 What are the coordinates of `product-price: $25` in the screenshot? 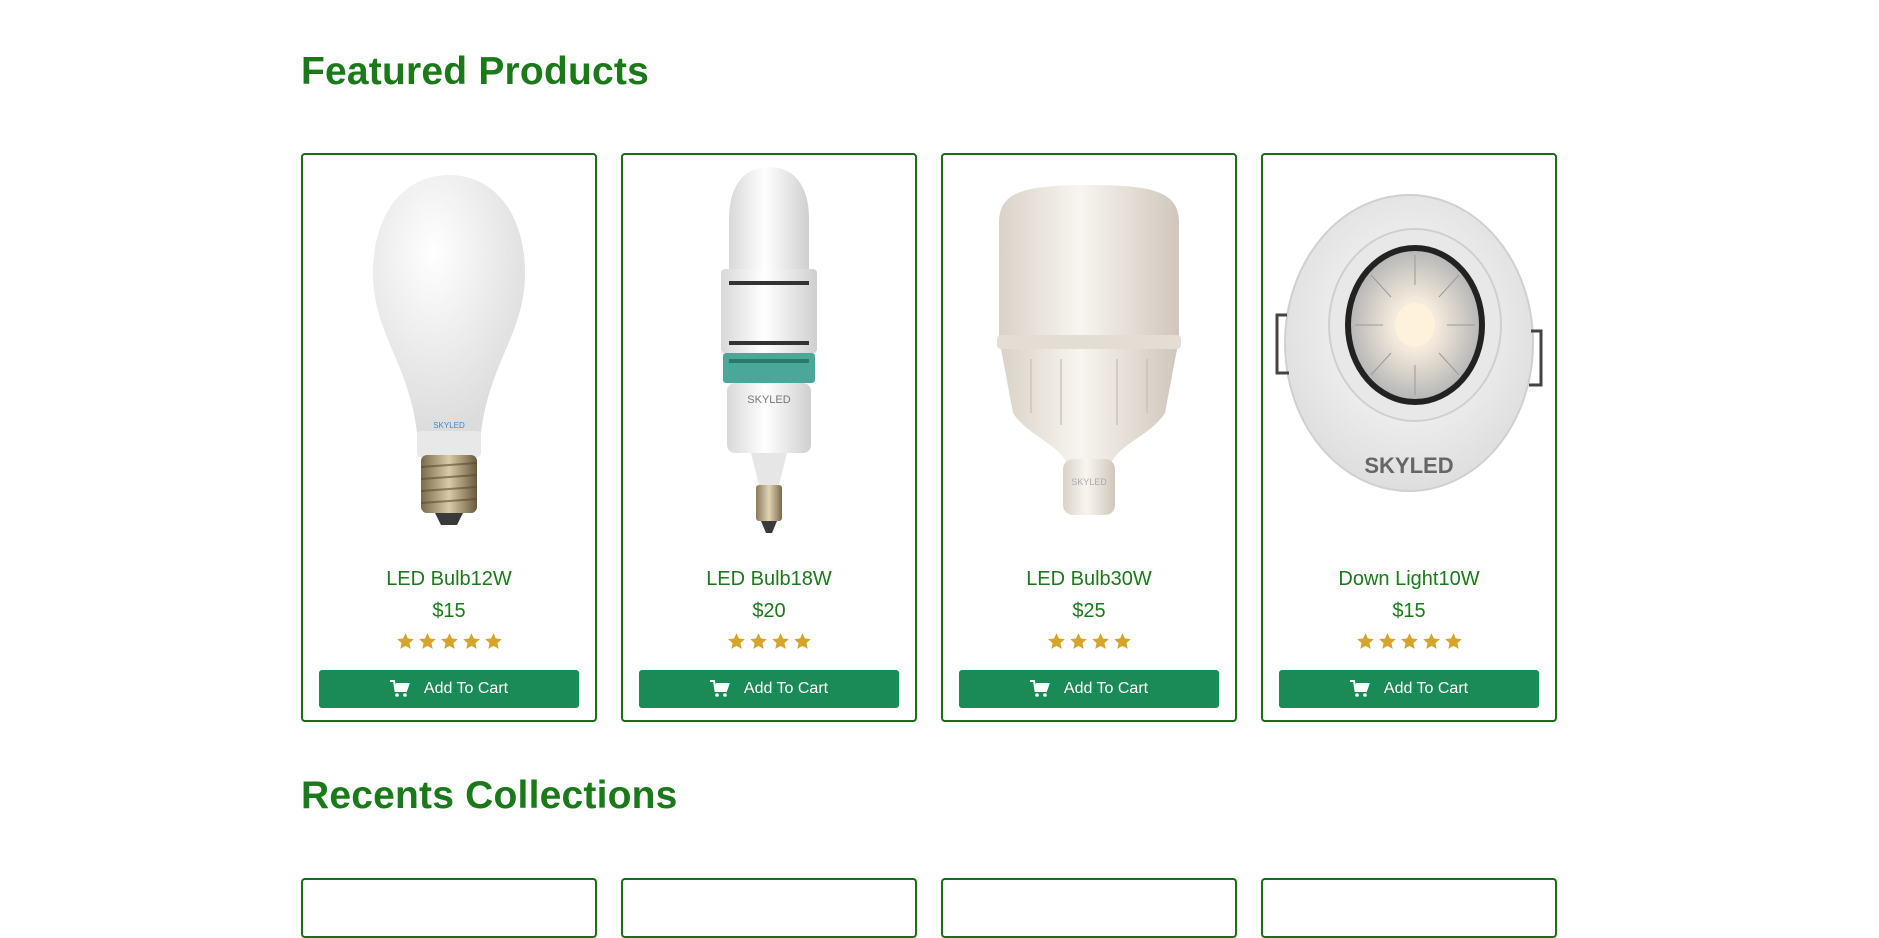 It's located at (1089, 611).